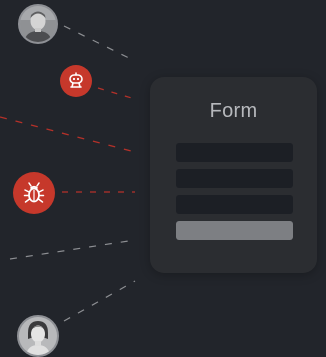 Image resolution: width=326 pixels, height=357 pixels. What do you see at coordinates (72, 249) in the screenshot?
I see `link-left-gray` at bounding box center [72, 249].